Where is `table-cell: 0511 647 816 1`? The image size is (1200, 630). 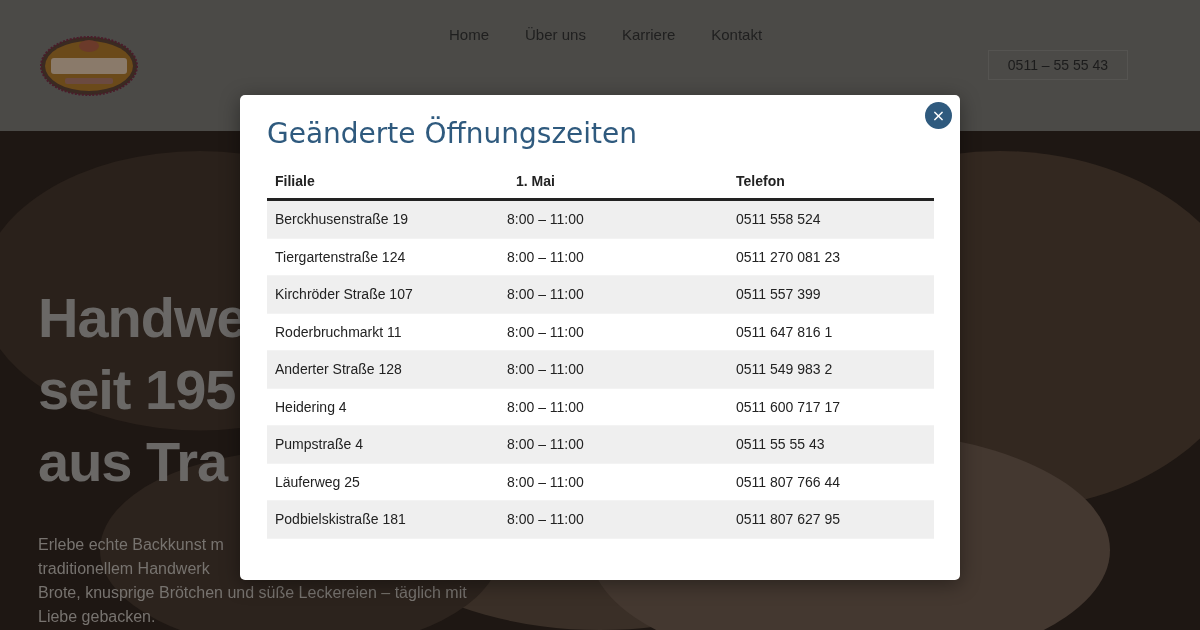 table-cell: 0511 647 816 1 is located at coordinates (831, 332).